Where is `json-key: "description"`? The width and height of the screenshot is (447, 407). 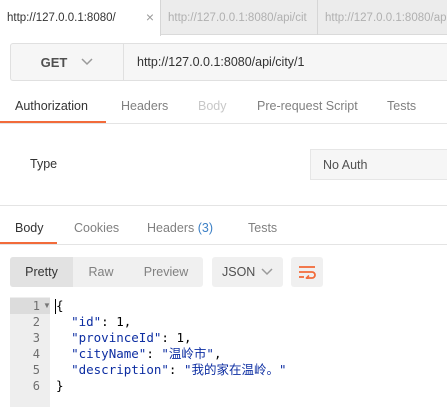 json-key: "description" is located at coordinates (120, 369).